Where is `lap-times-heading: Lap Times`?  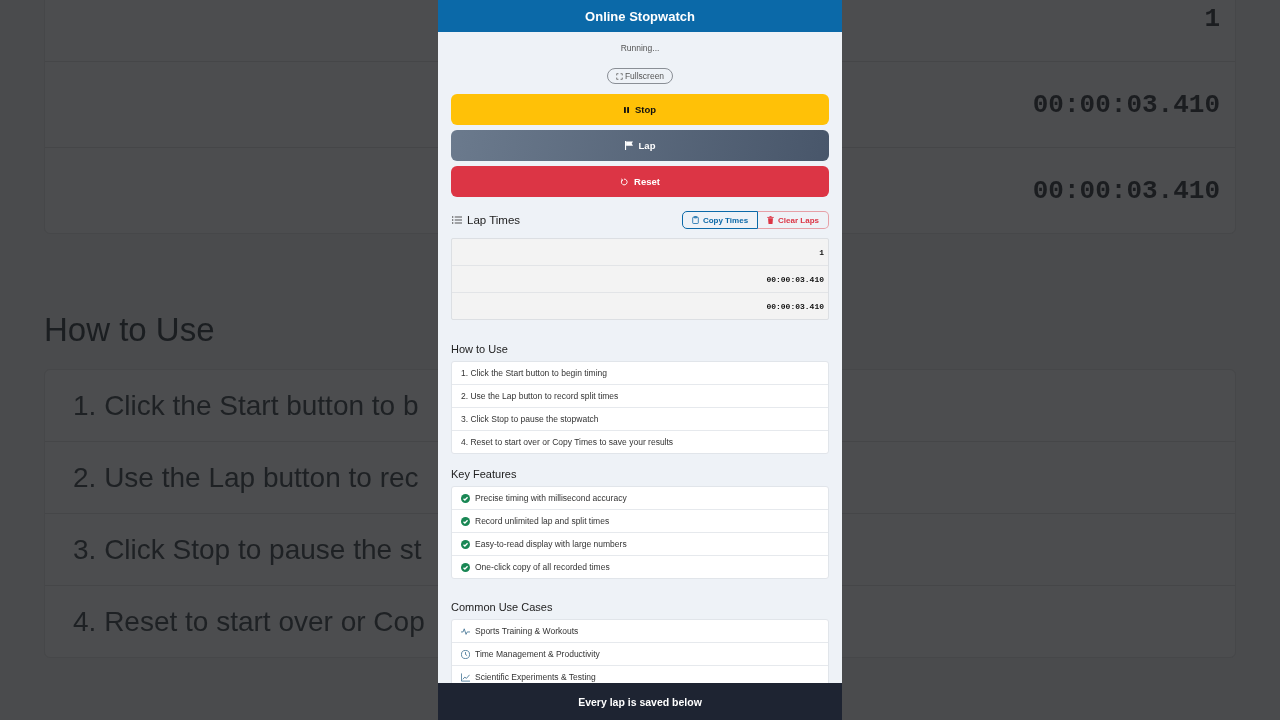
lap-times-heading: Lap Times is located at coordinates (494, 220).